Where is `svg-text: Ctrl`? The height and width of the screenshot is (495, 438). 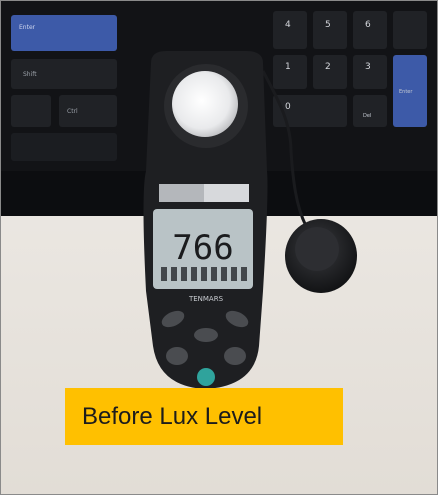
svg-text: Ctrl is located at coordinates (72, 111).